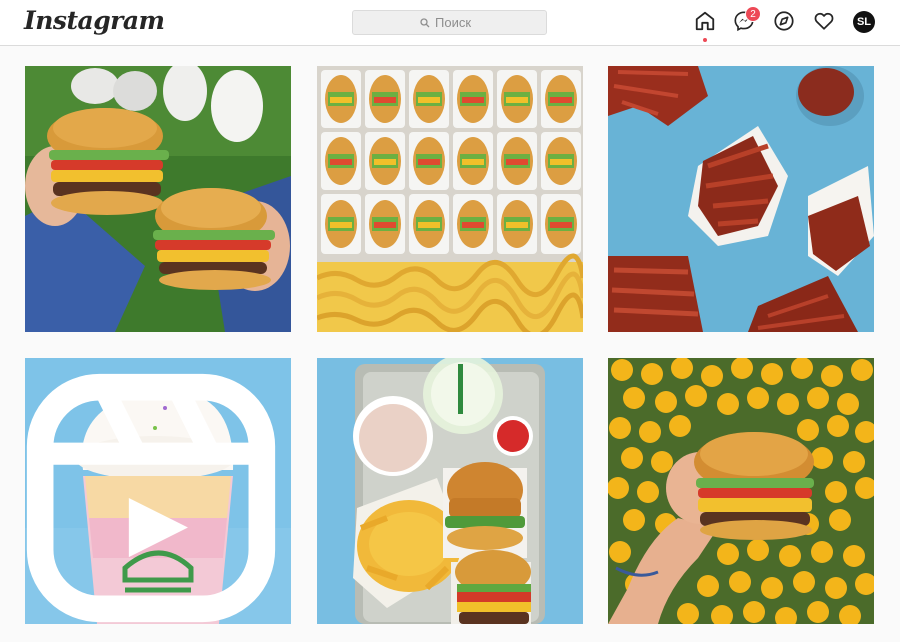 The image size is (900, 642). Describe the element at coordinates (705, 21) in the screenshot. I see `home-icon` at that location.